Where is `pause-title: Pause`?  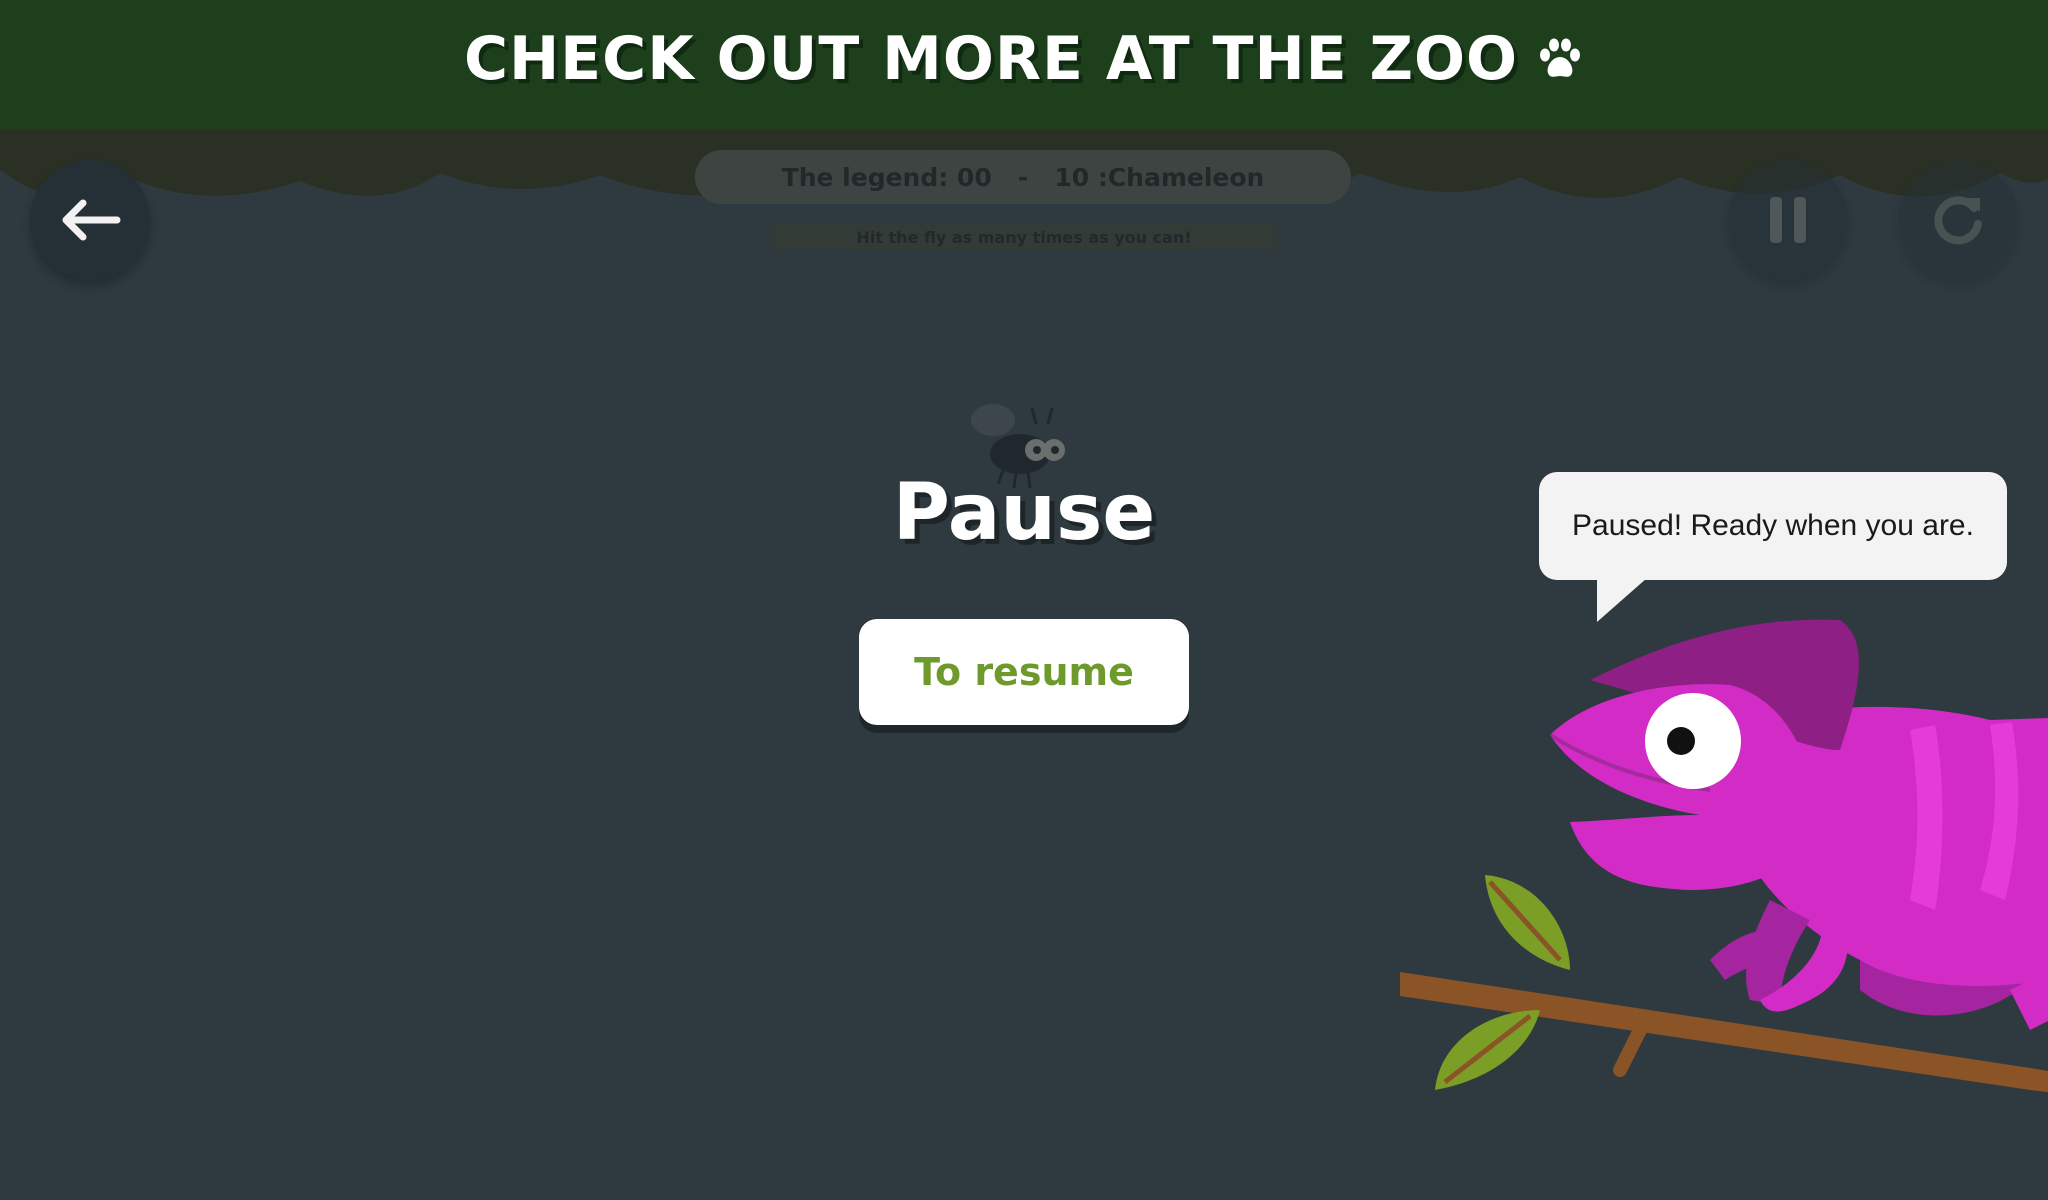 pause-title: Pause is located at coordinates (1024, 513).